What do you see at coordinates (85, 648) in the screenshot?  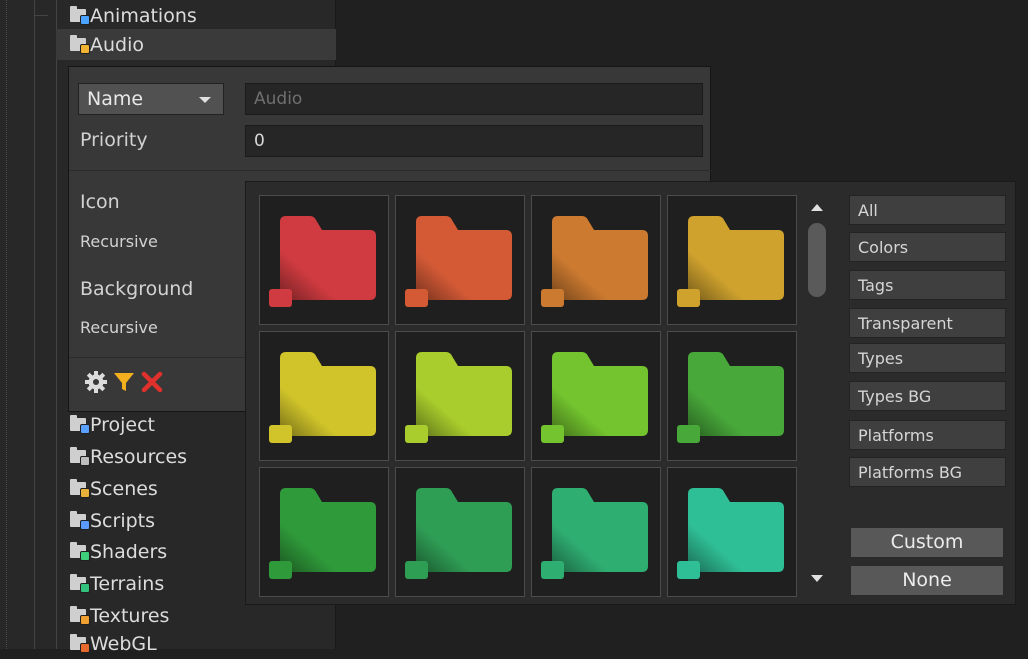 I see `webgl-badge-icon` at bounding box center [85, 648].